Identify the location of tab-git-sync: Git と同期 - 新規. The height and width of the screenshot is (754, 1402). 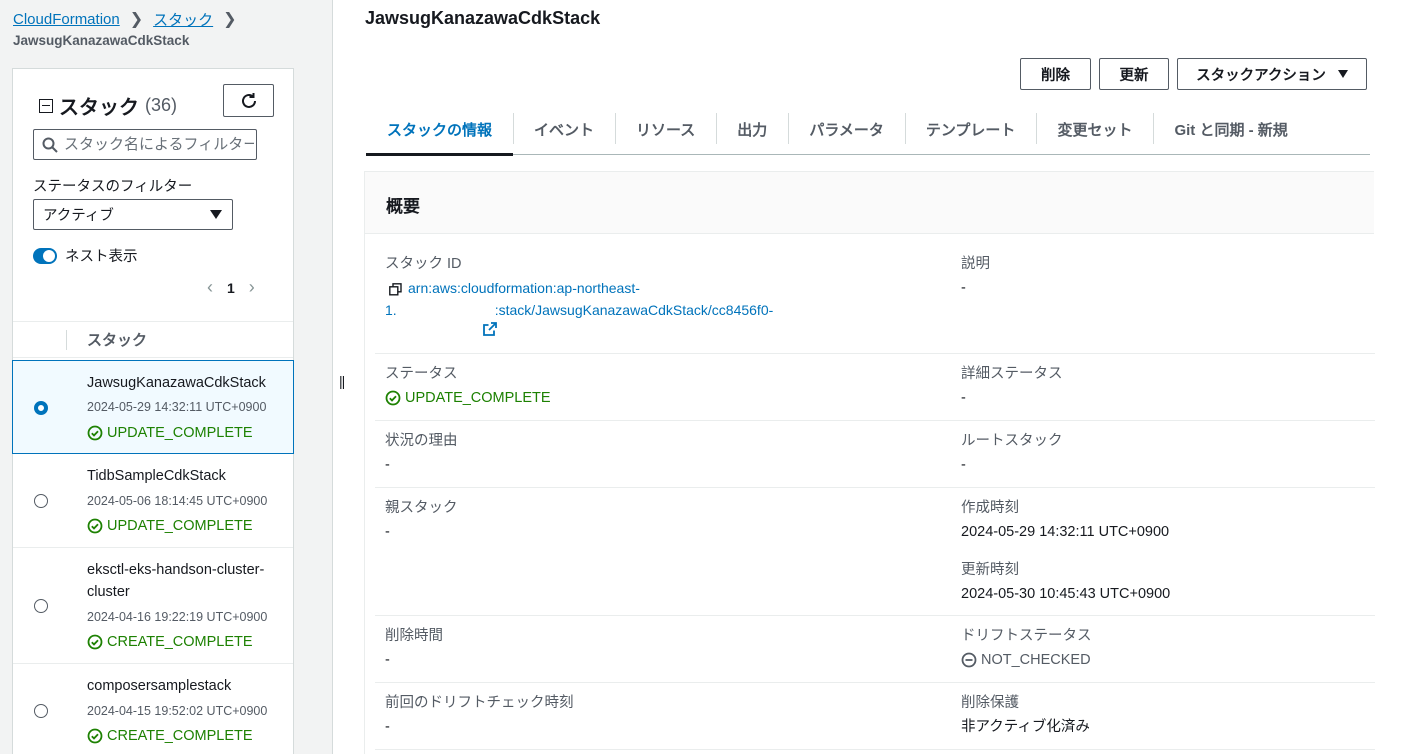
(1230, 130).